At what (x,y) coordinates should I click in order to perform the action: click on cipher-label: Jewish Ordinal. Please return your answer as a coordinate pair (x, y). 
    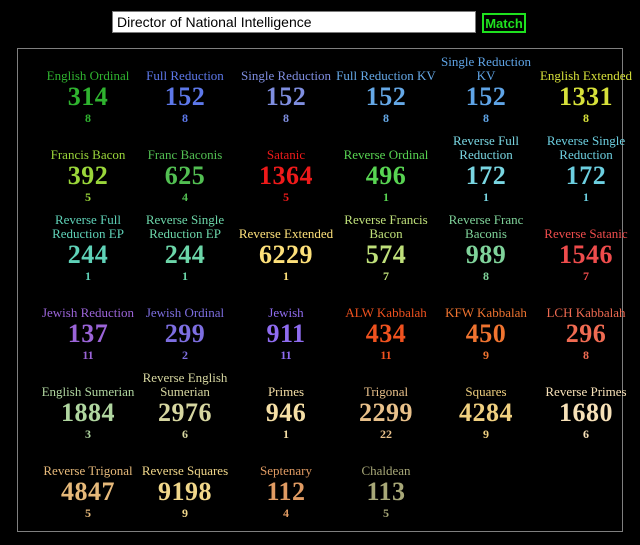
    Looking at the image, I should click on (185, 312).